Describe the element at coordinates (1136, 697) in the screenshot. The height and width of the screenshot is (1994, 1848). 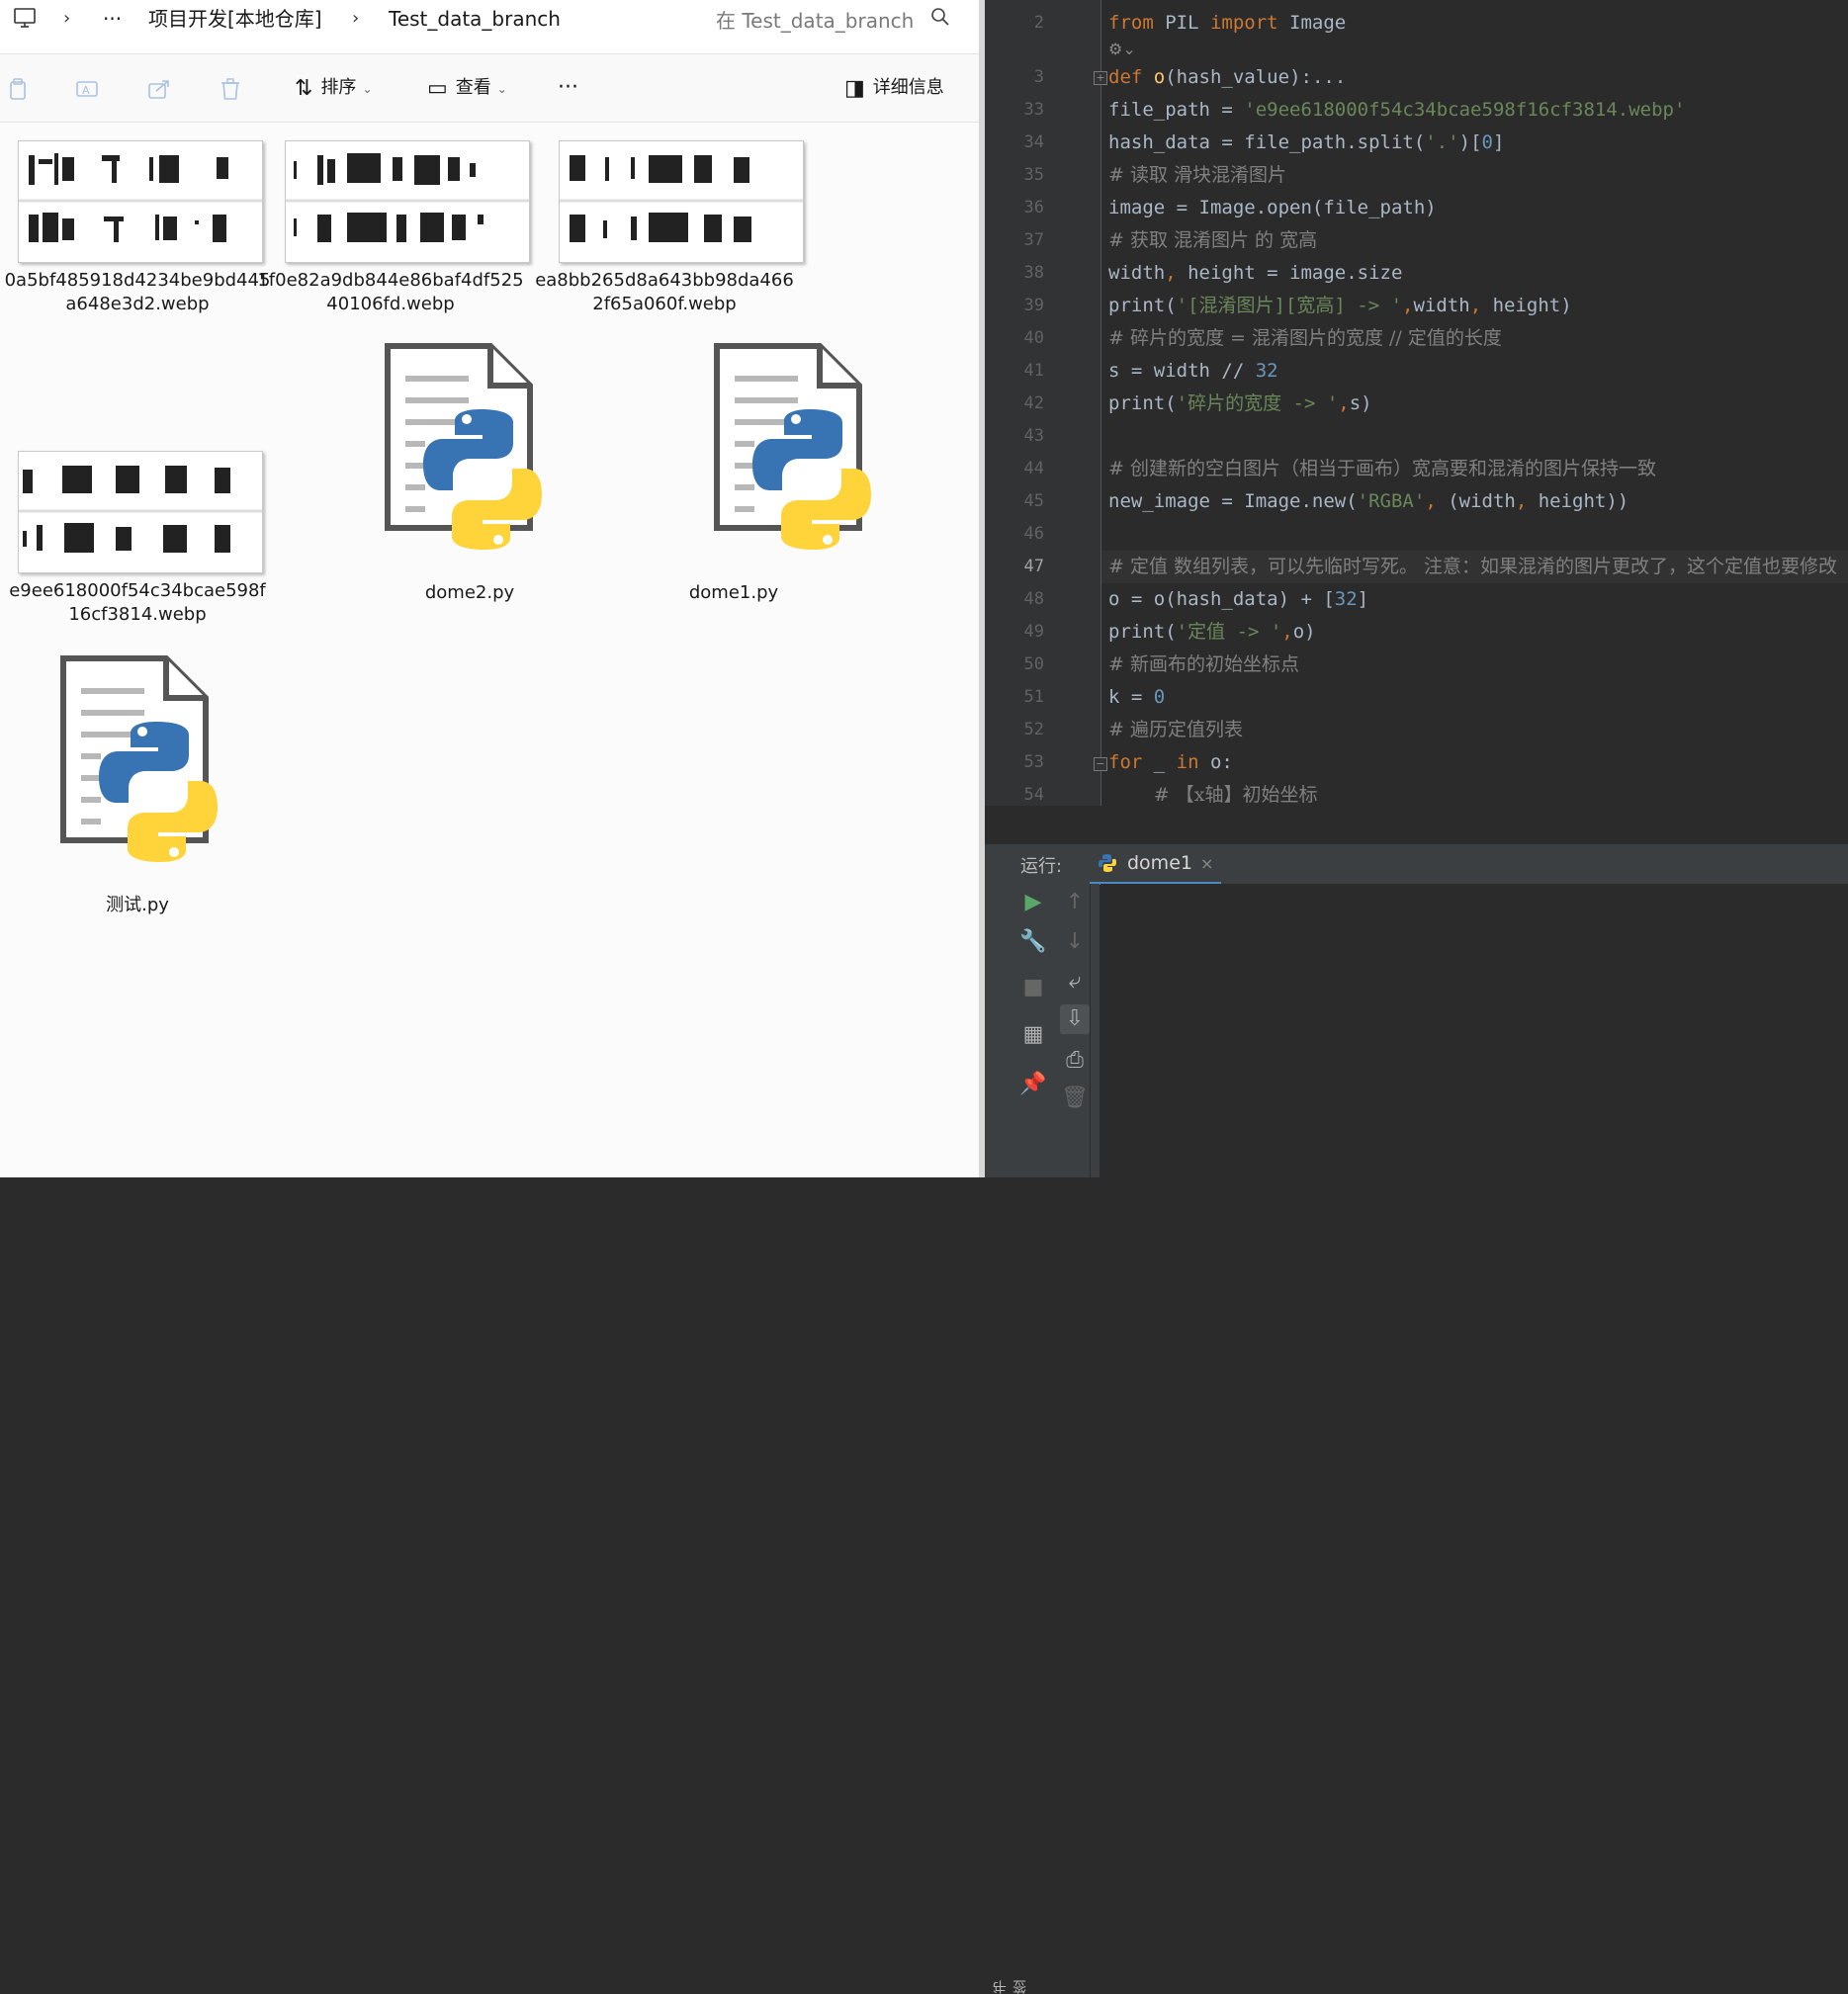
I see `code-line: k = 0` at that location.